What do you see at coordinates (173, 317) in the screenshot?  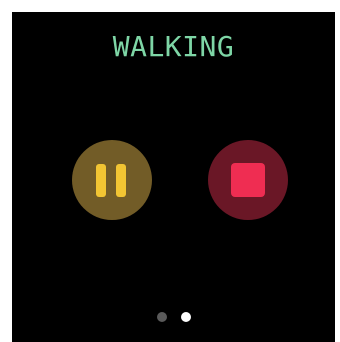 I see `page-indicator` at bounding box center [173, 317].